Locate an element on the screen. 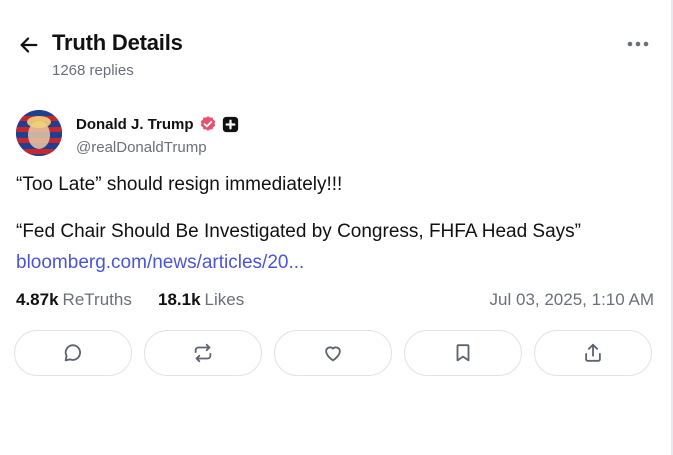 The height and width of the screenshot is (455, 673). retruths-stat: 4.87k ReTruths is located at coordinates (74, 300).